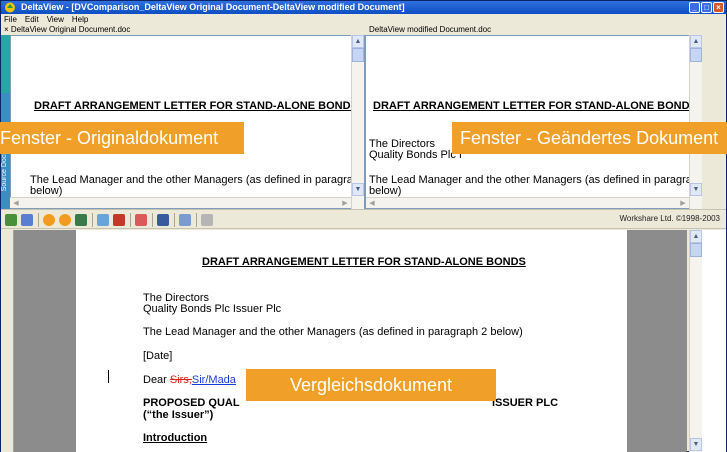 This screenshot has height=452, width=727. What do you see at coordinates (371, 385) in the screenshot?
I see `callout-comparison-document: Vergleichsdokument` at bounding box center [371, 385].